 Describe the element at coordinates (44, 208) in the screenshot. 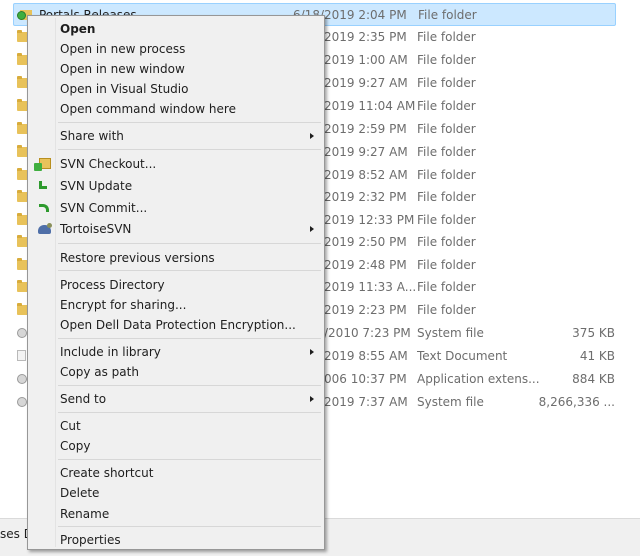

I see `svn-commit-icon` at that location.